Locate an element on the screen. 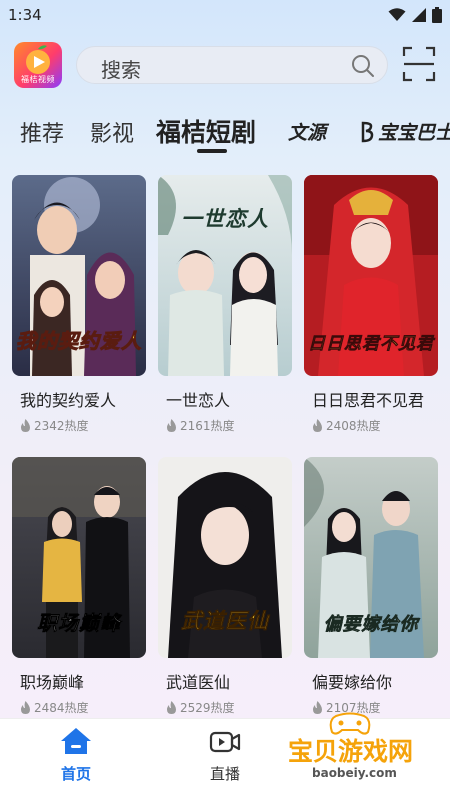 The image size is (450, 800). heat-count: 2408热度 is located at coordinates (346, 425).